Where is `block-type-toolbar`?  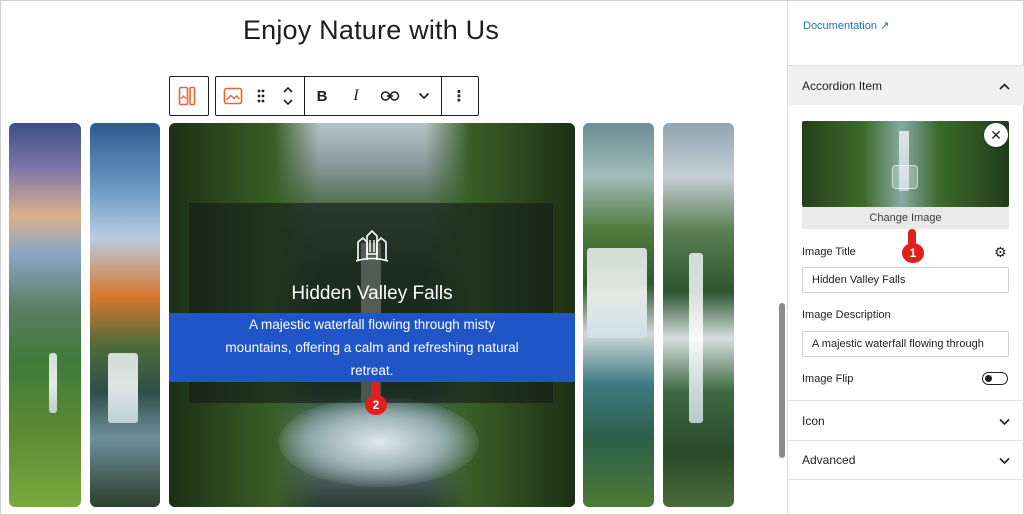 block-type-toolbar is located at coordinates (189, 96).